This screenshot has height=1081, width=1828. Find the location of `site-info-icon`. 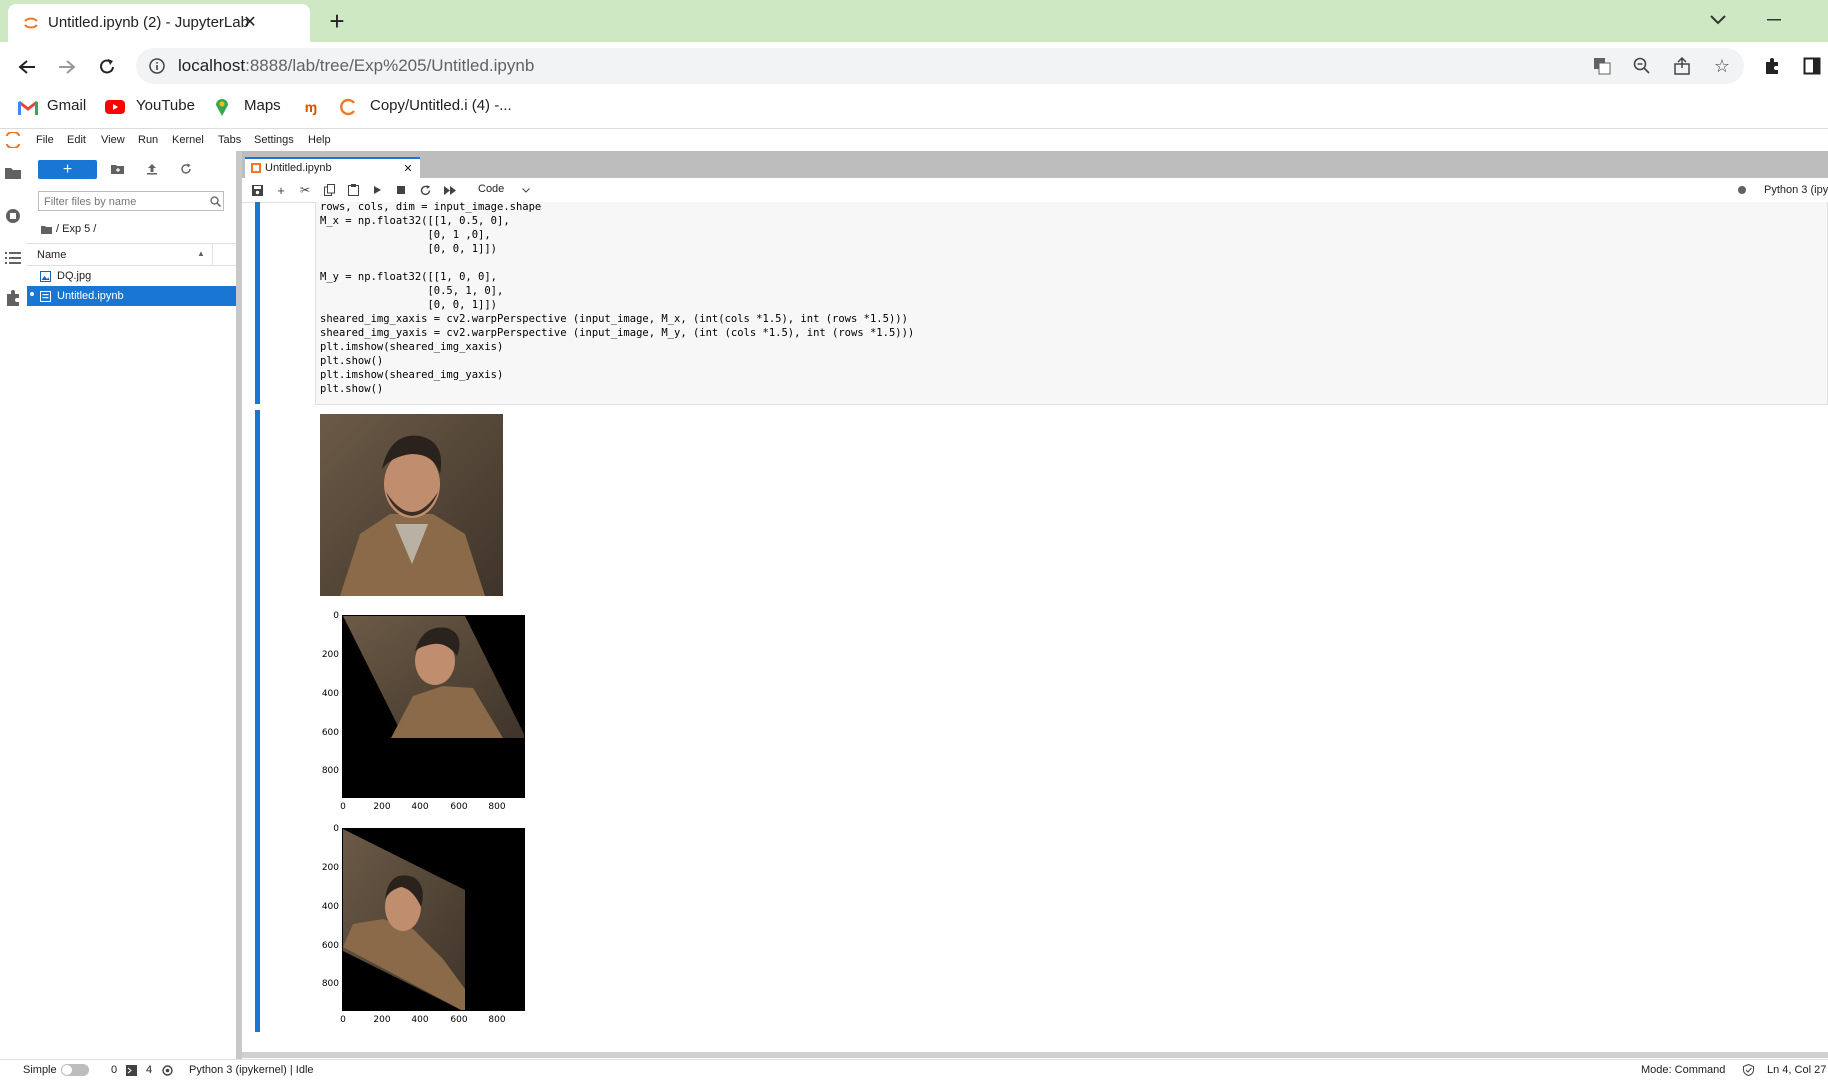

site-info-icon is located at coordinates (157, 66).